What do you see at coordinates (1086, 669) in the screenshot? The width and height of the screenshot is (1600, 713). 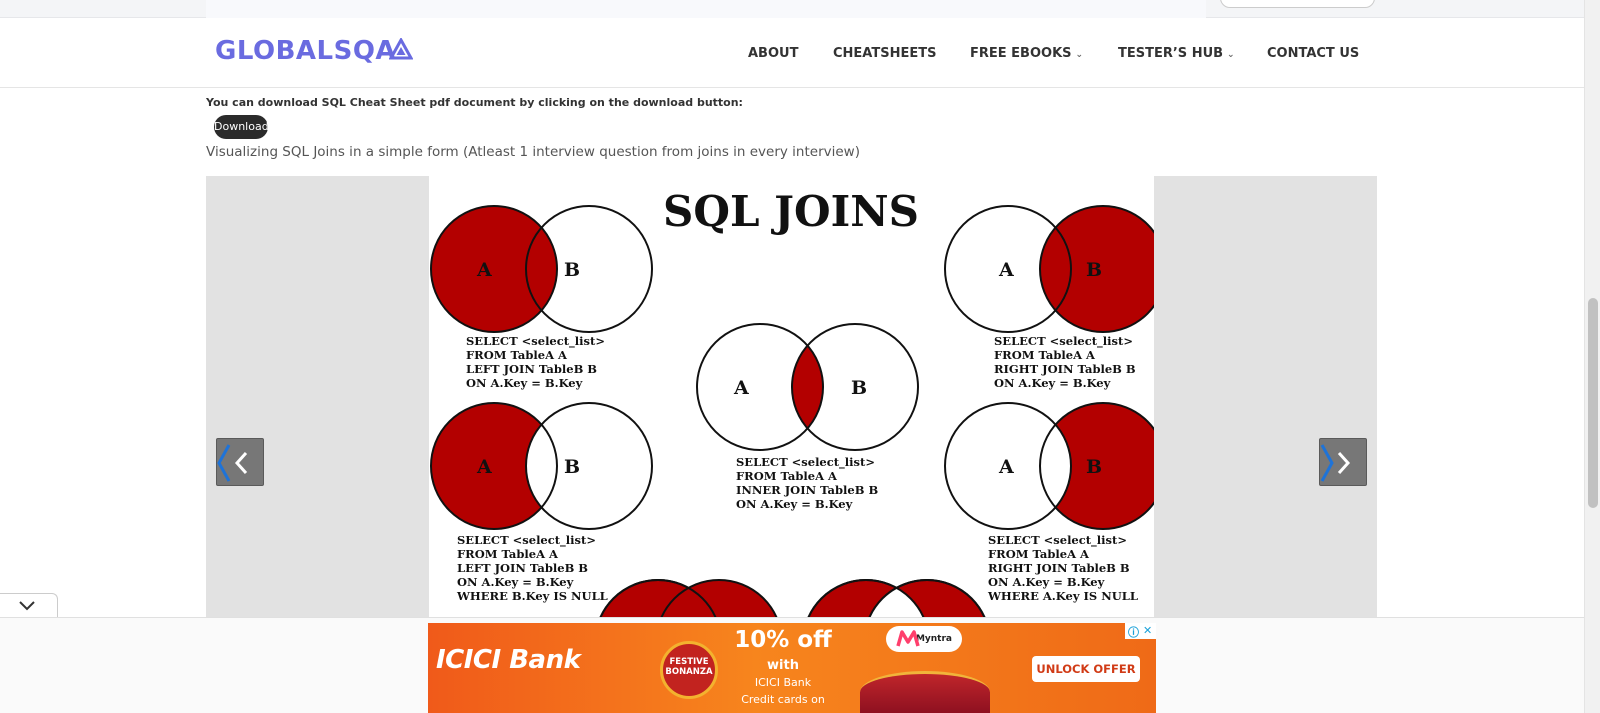 I see `unlock-offer-button: UNLOCK OFFER` at bounding box center [1086, 669].